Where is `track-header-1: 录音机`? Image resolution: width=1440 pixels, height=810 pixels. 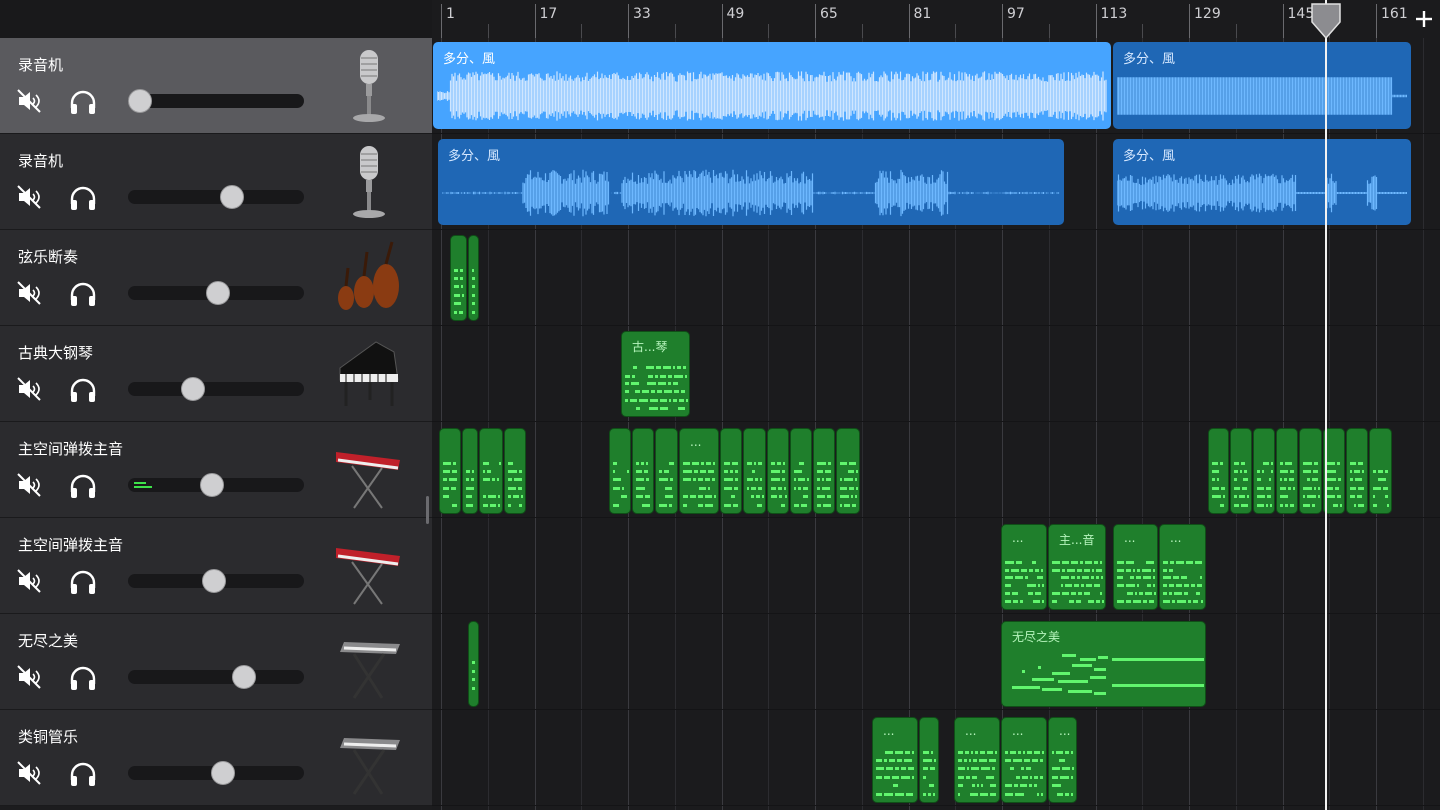 track-header-1: 录音机 is located at coordinates (216, 182).